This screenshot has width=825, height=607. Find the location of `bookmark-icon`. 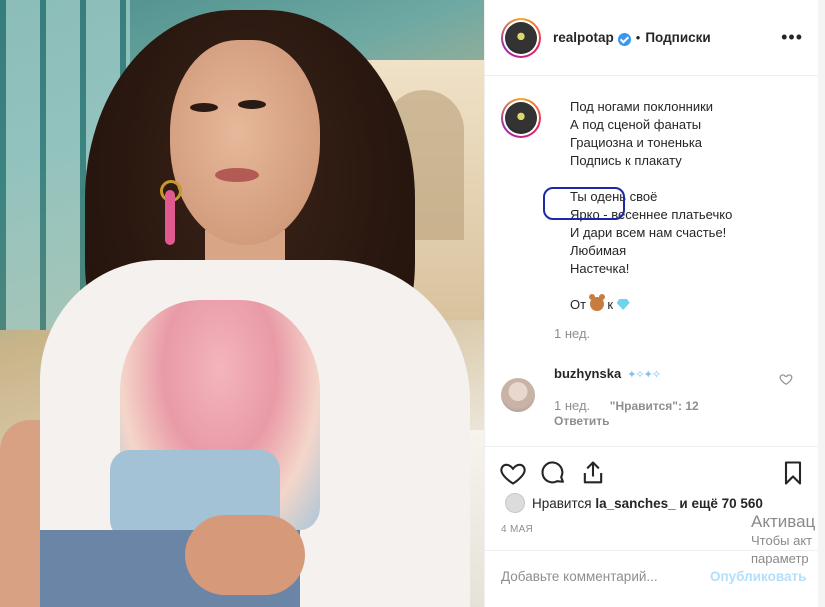

bookmark-icon is located at coordinates (793, 473).